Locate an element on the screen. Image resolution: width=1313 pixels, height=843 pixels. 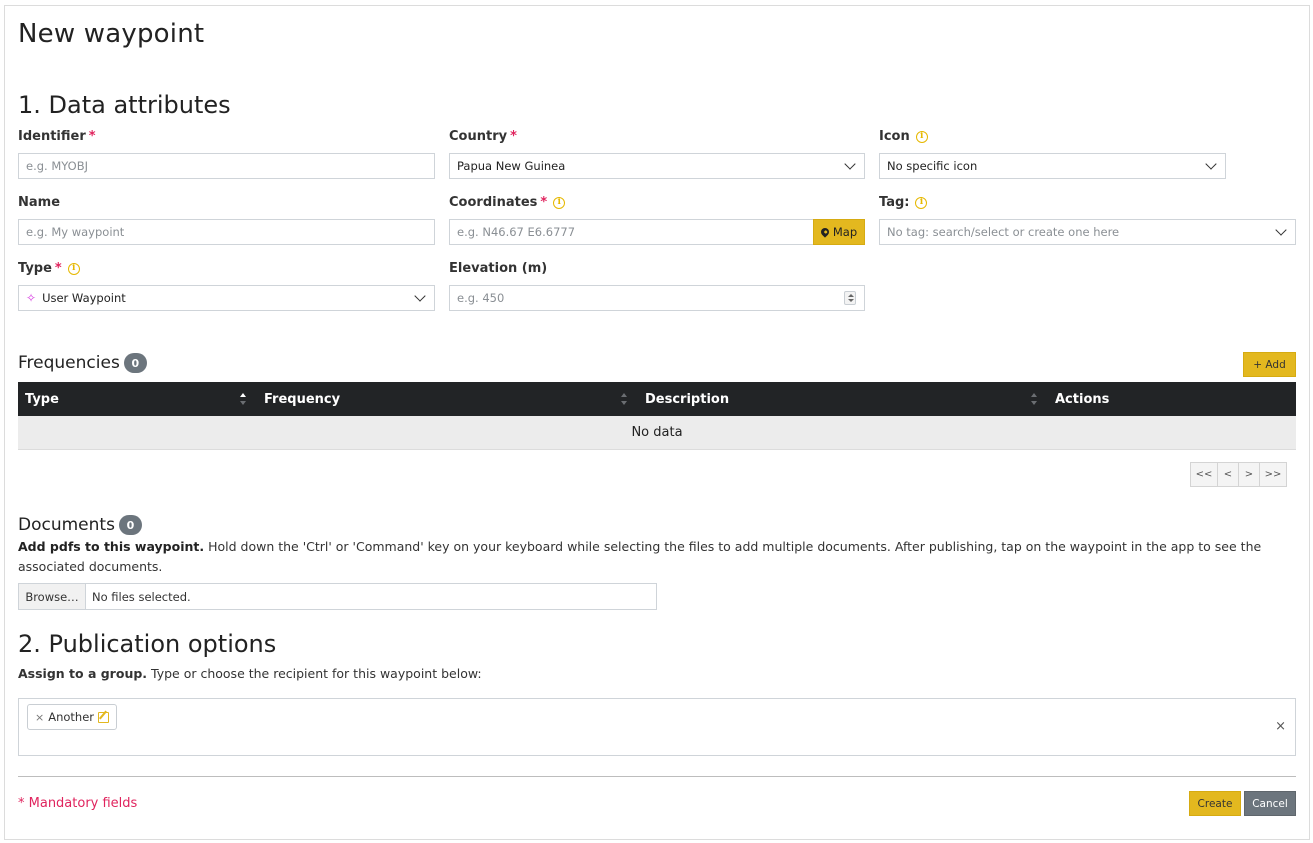
remove-chip-icon: × is located at coordinates (39, 717).